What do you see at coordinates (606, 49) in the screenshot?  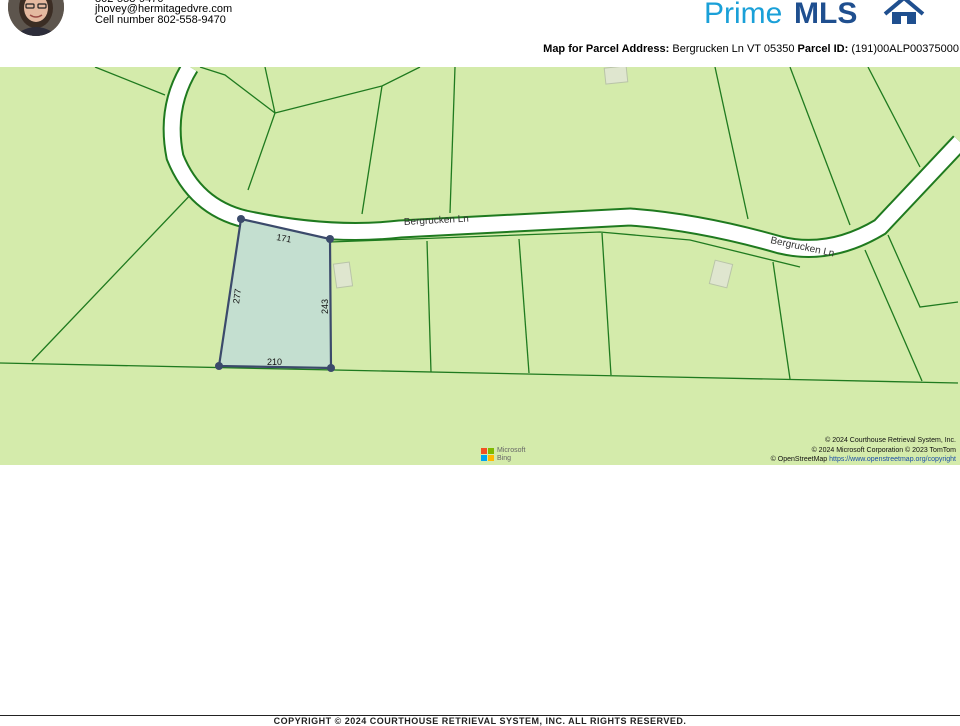 I see `address-label: Map for Parcel Address:` at bounding box center [606, 49].